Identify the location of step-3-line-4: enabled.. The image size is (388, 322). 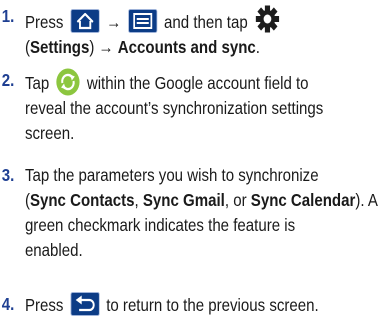
(53, 250).